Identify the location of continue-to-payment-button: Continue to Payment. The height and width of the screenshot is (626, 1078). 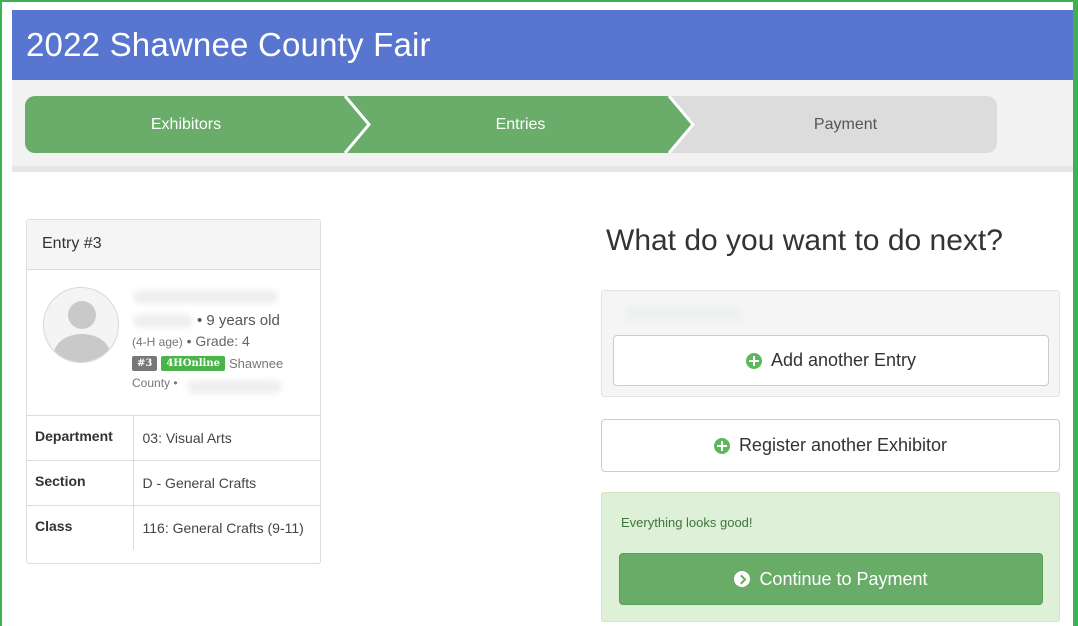
(831, 579).